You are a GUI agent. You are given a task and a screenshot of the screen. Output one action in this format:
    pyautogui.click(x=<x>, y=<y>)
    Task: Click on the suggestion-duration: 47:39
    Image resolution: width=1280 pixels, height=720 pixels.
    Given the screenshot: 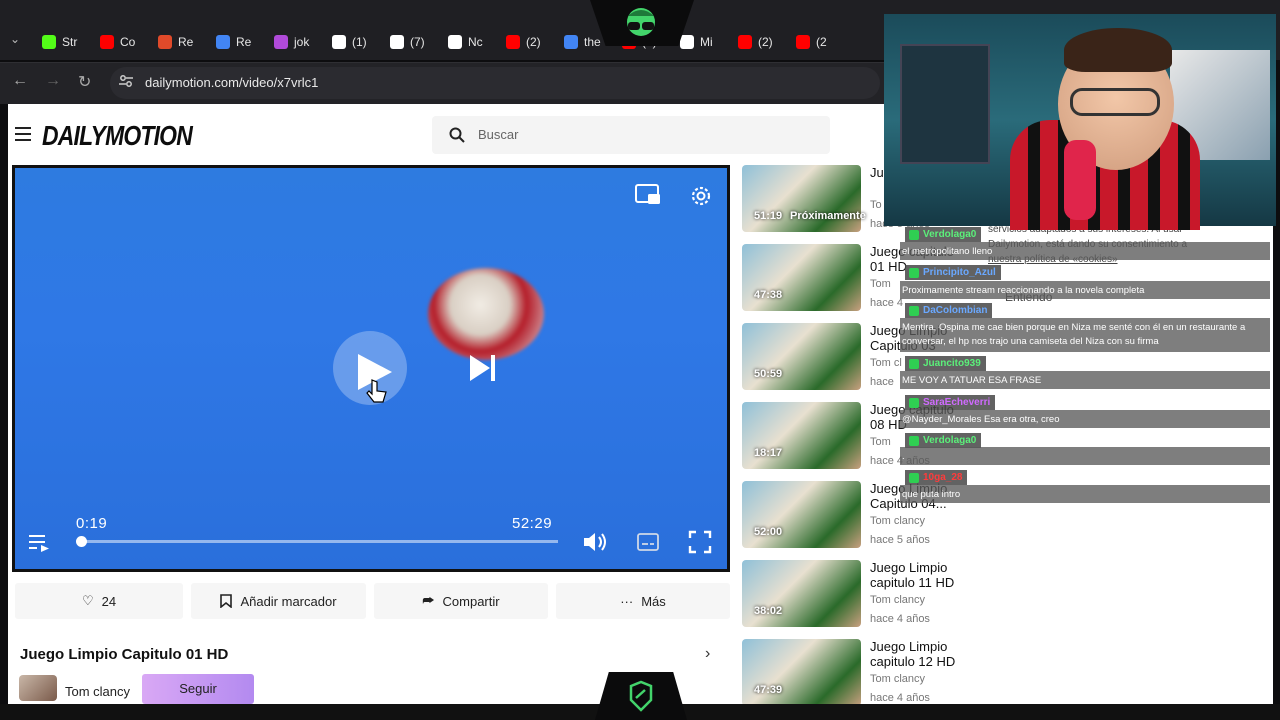 What is the action you would take?
    pyautogui.click(x=768, y=690)
    